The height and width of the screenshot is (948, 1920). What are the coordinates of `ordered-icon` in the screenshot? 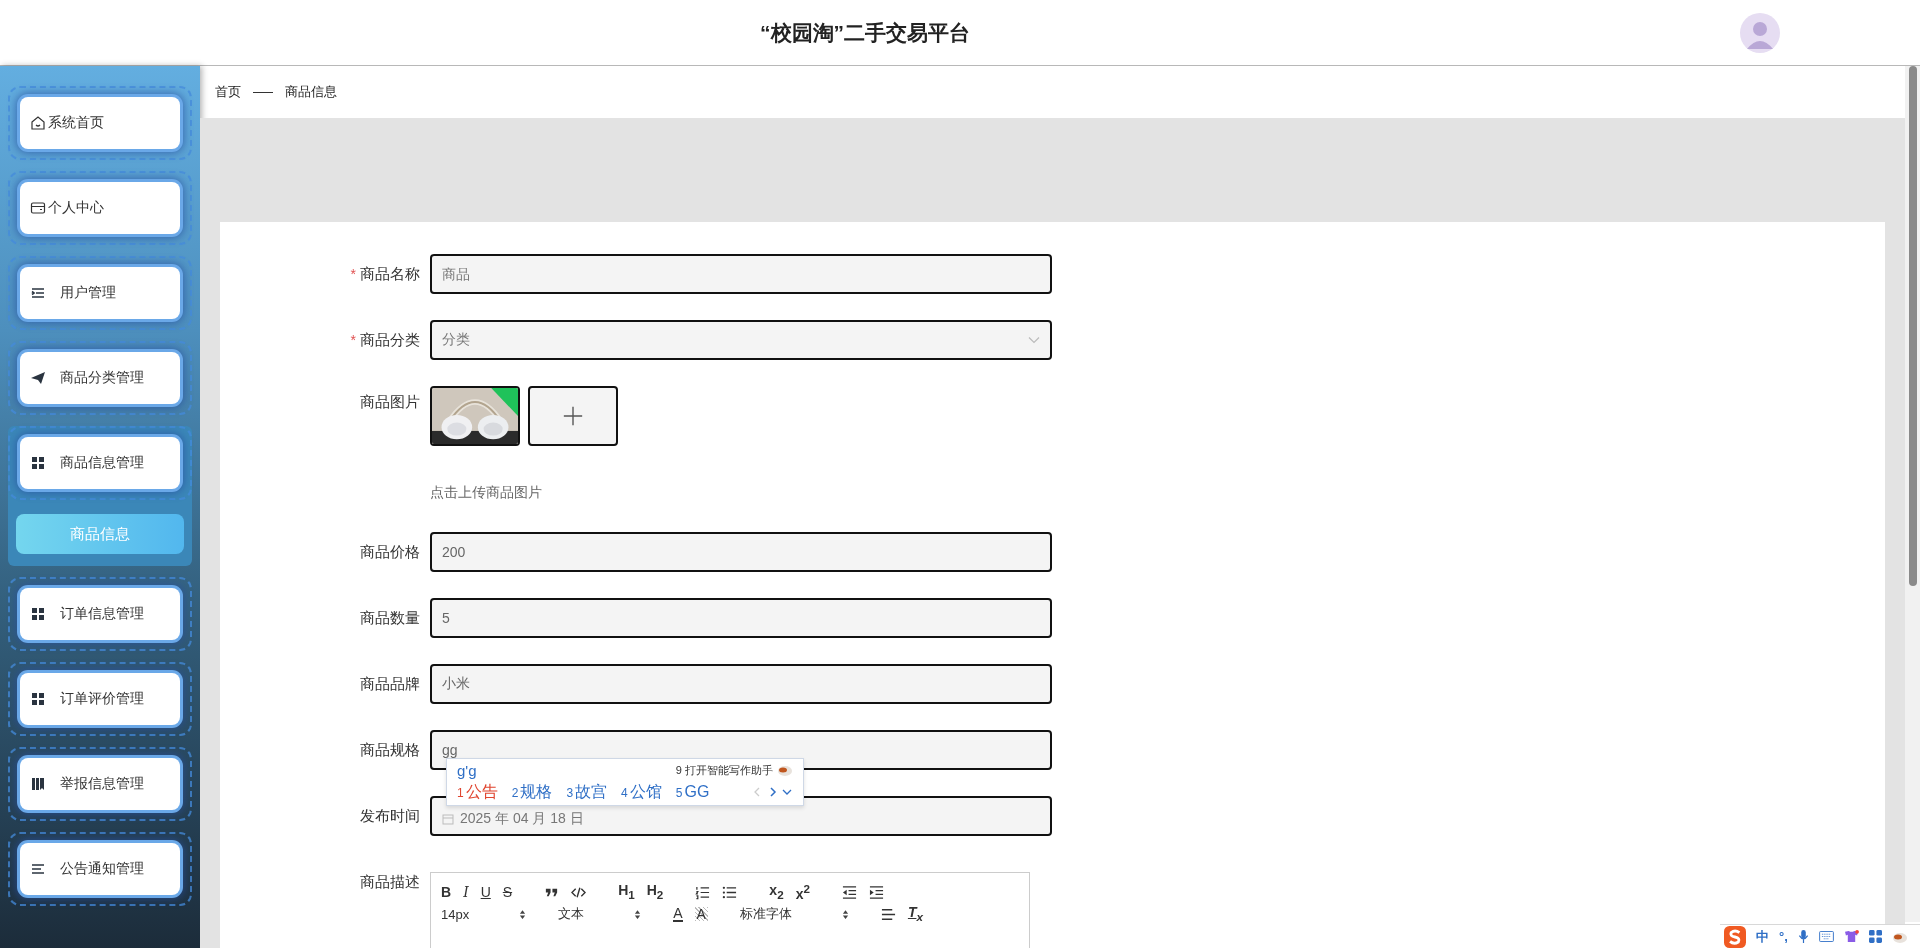 It's located at (703, 892).